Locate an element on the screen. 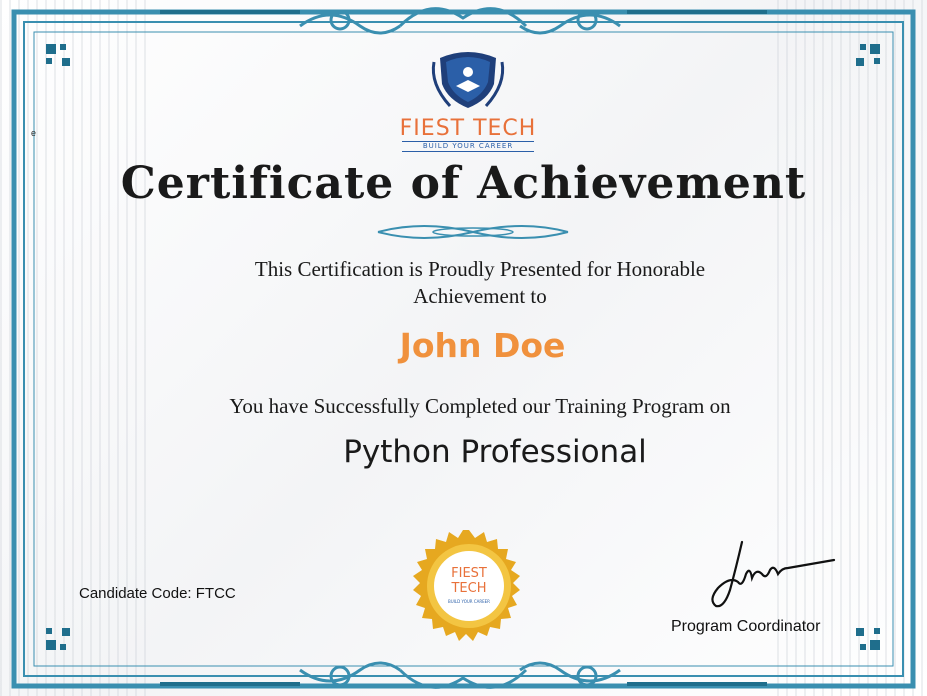 This screenshot has width=927, height=696. signature-icon is located at coordinates (773, 574).